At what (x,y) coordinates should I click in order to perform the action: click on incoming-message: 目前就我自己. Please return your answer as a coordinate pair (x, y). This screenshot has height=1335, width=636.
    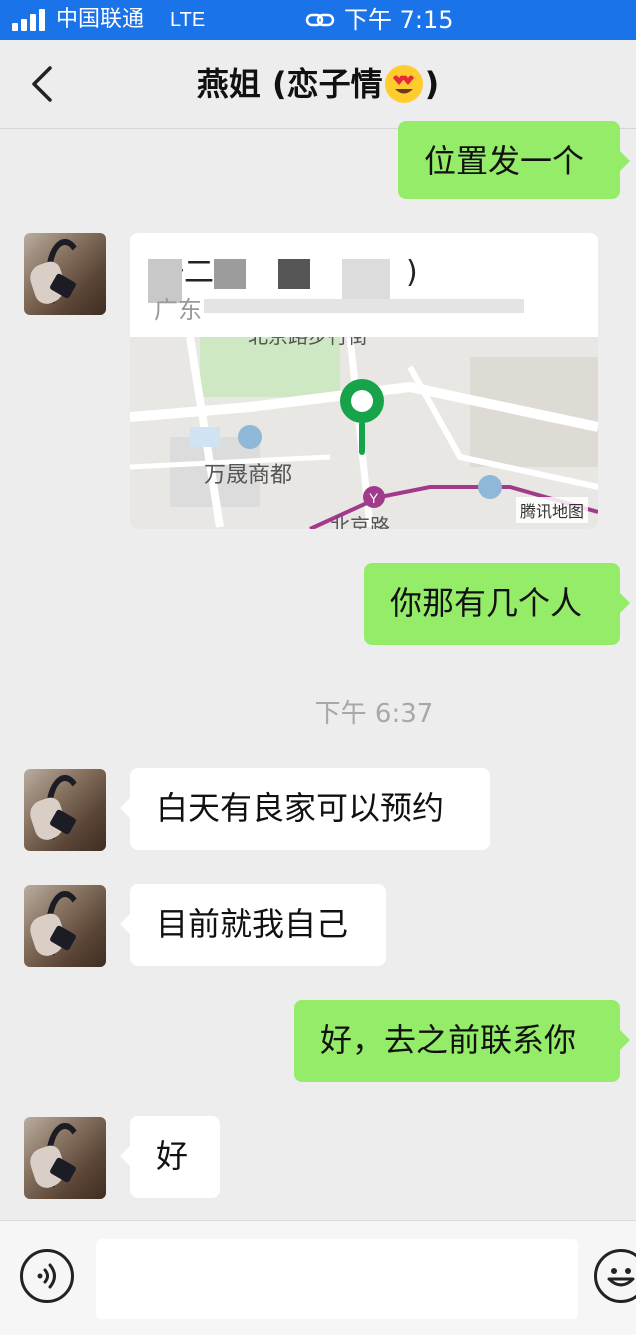
    Looking at the image, I should click on (253, 925).